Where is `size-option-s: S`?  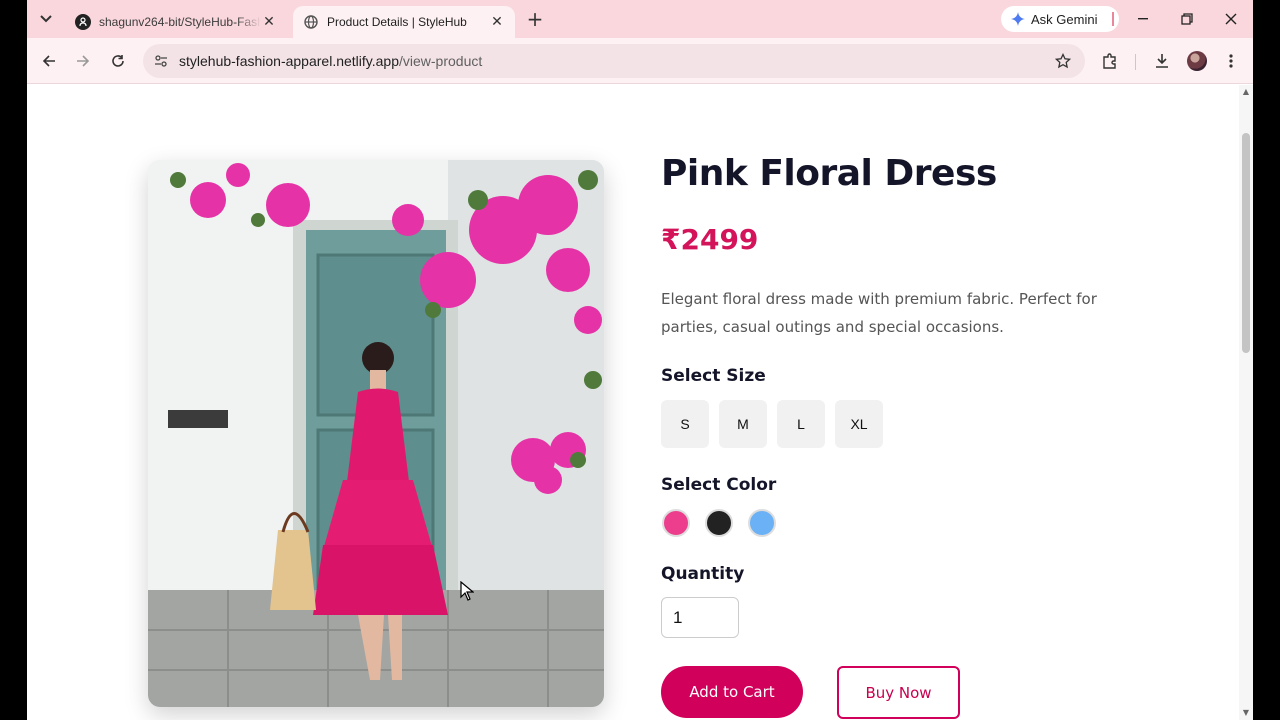
size-option-s: S is located at coordinates (685, 424).